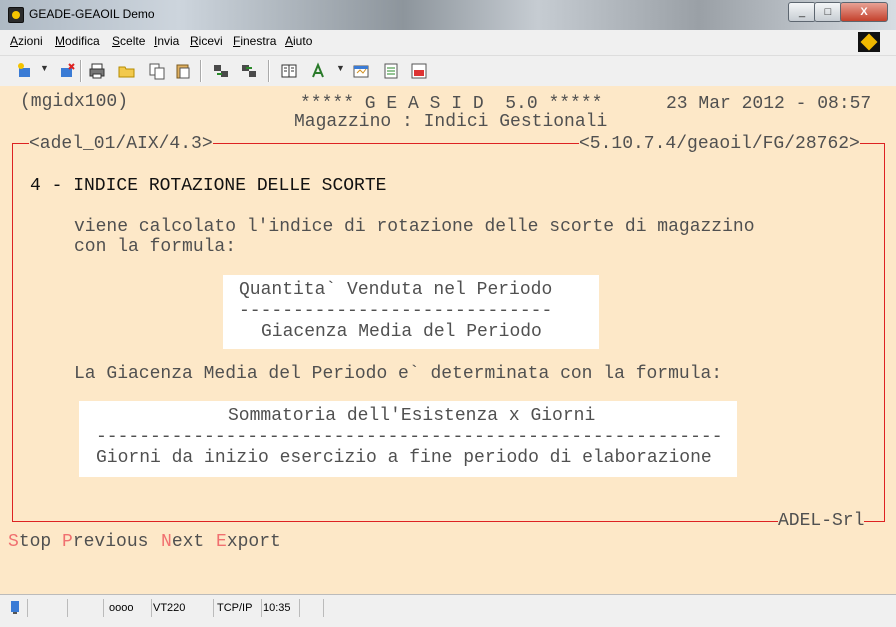 The height and width of the screenshot is (627, 896). Describe the element at coordinates (182, 542) in the screenshot. I see `fkey-next: Next` at that location.